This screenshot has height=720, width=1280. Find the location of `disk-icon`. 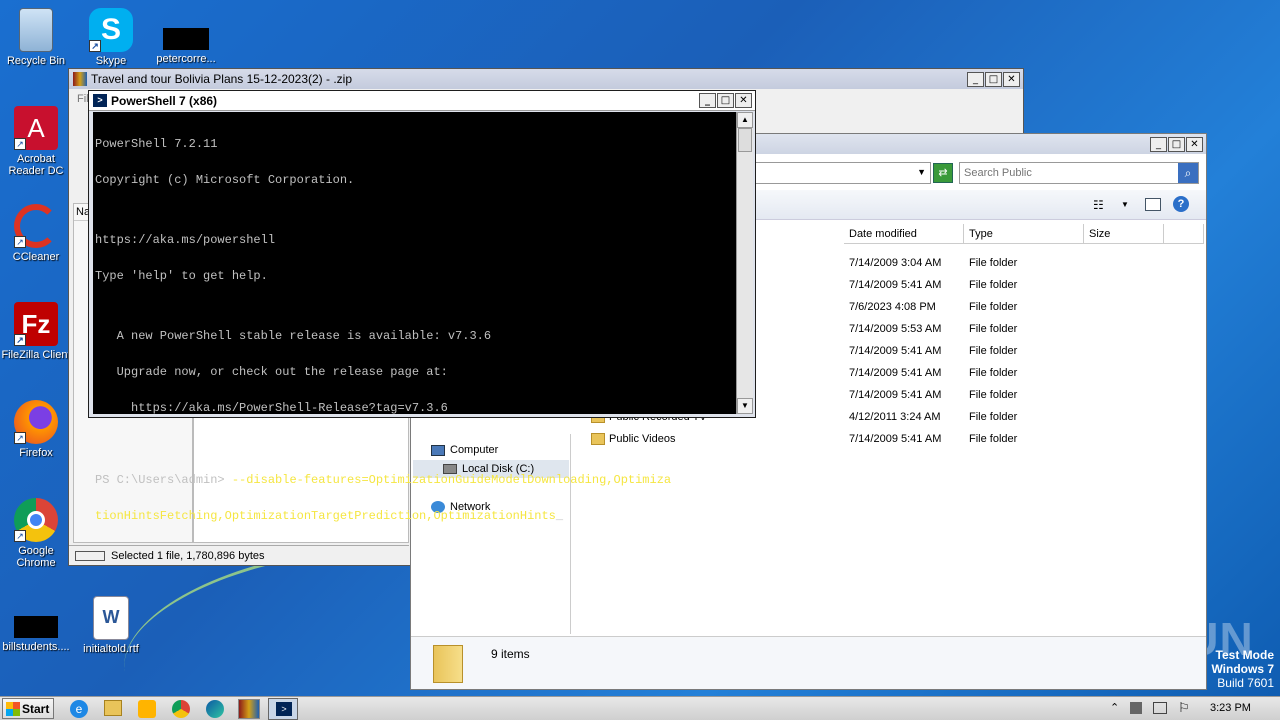

disk-icon is located at coordinates (90, 555).